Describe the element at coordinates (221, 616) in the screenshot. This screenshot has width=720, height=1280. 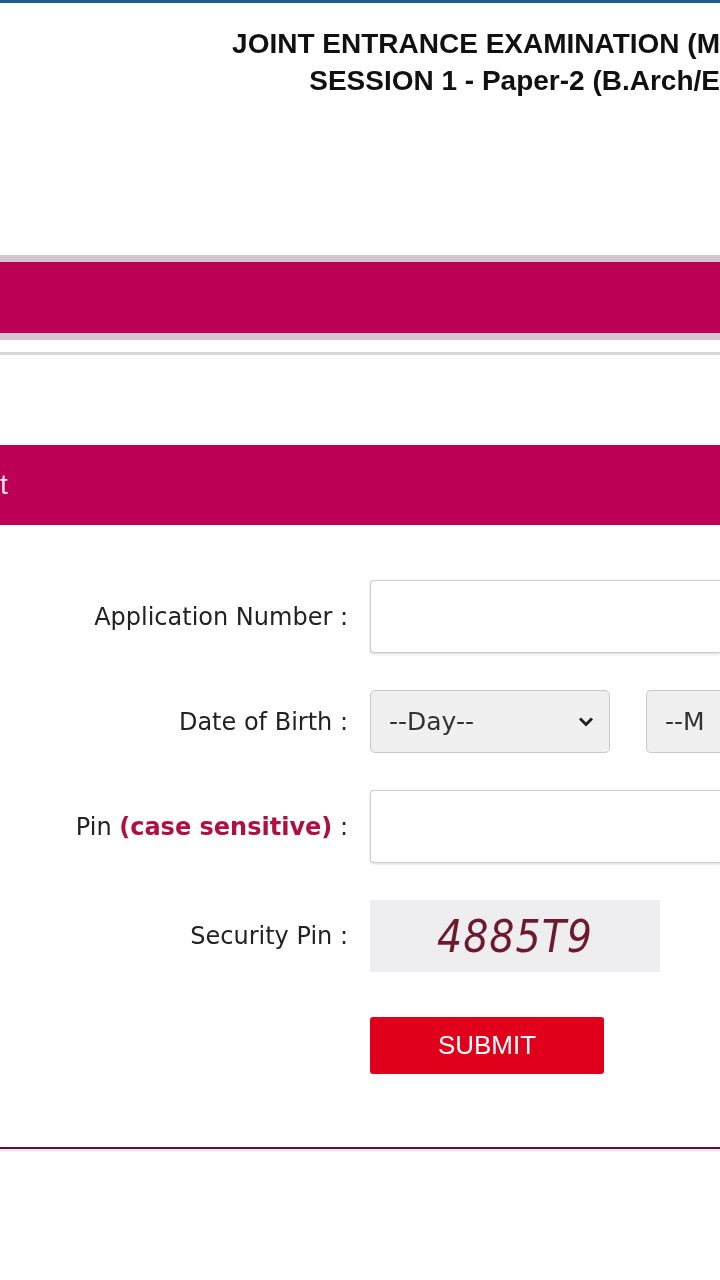
I see `field-label: Application Number :` at that location.